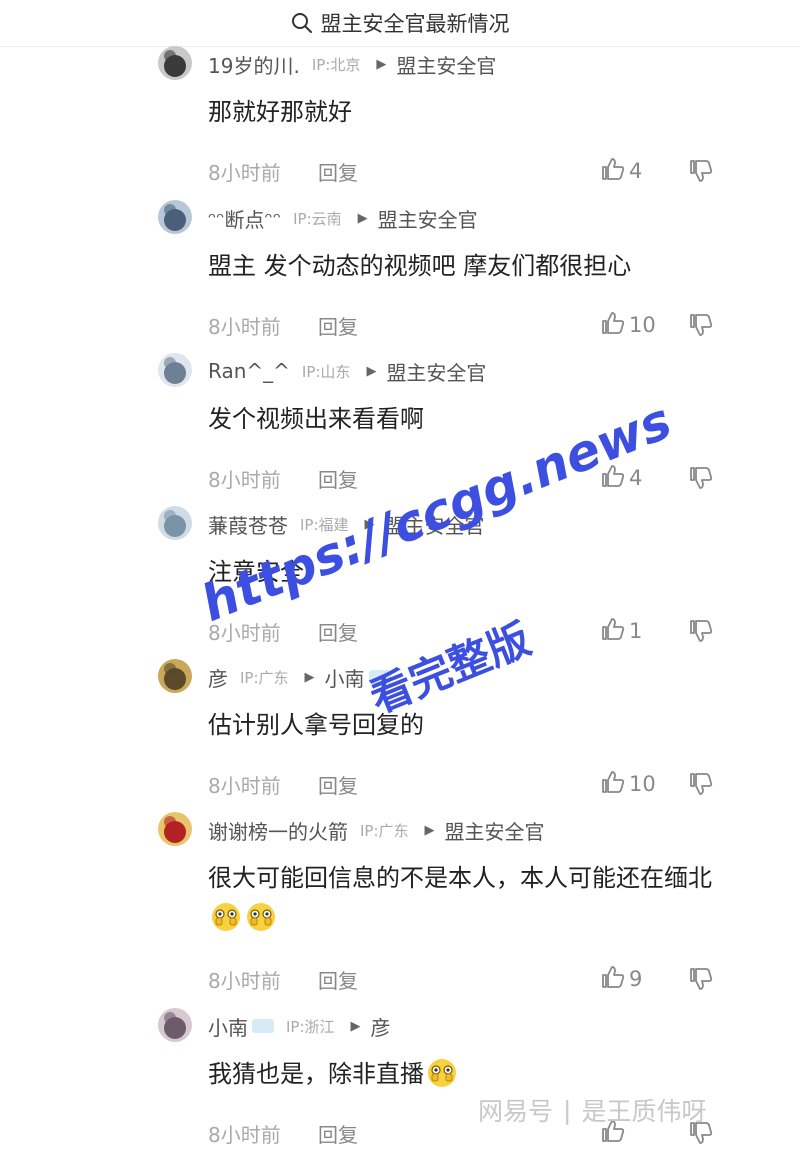 The image size is (800, 1158). What do you see at coordinates (326, 371) in the screenshot?
I see `ip-location: IP:山东` at bounding box center [326, 371].